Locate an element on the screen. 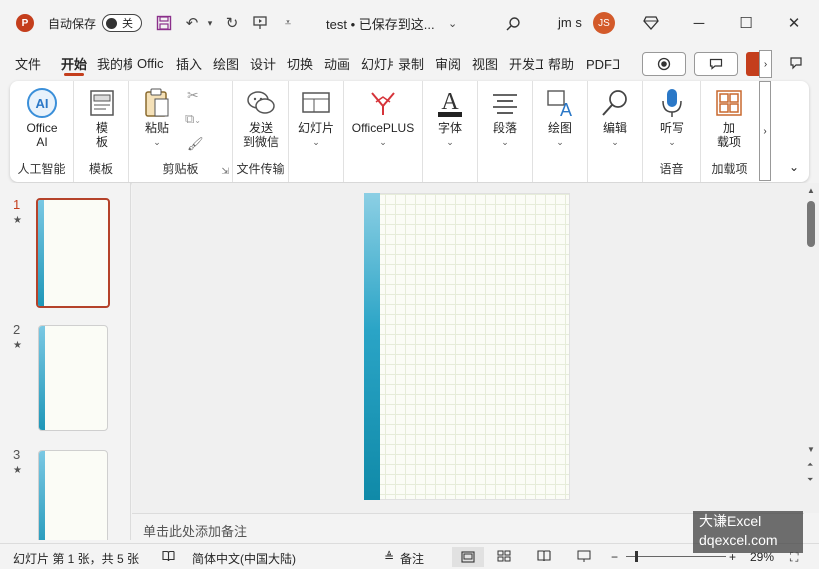 The image size is (819, 569). editing-button: 编辑 ⌄ is located at coordinates (615, 118).